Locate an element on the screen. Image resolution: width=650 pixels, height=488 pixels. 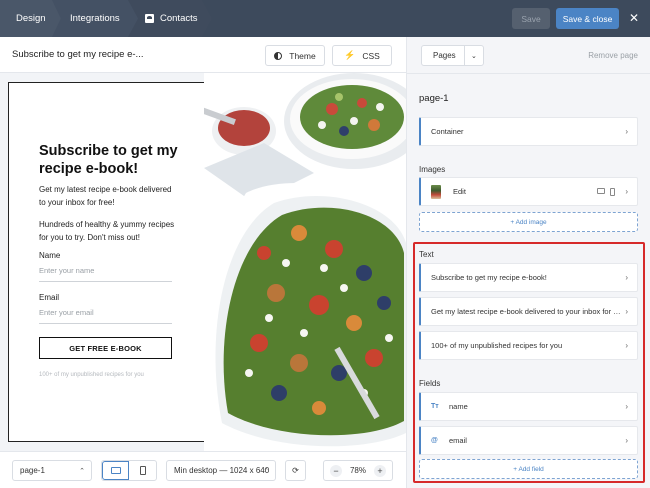
breadcrumb-design: Design is located at coordinates (31, 18).